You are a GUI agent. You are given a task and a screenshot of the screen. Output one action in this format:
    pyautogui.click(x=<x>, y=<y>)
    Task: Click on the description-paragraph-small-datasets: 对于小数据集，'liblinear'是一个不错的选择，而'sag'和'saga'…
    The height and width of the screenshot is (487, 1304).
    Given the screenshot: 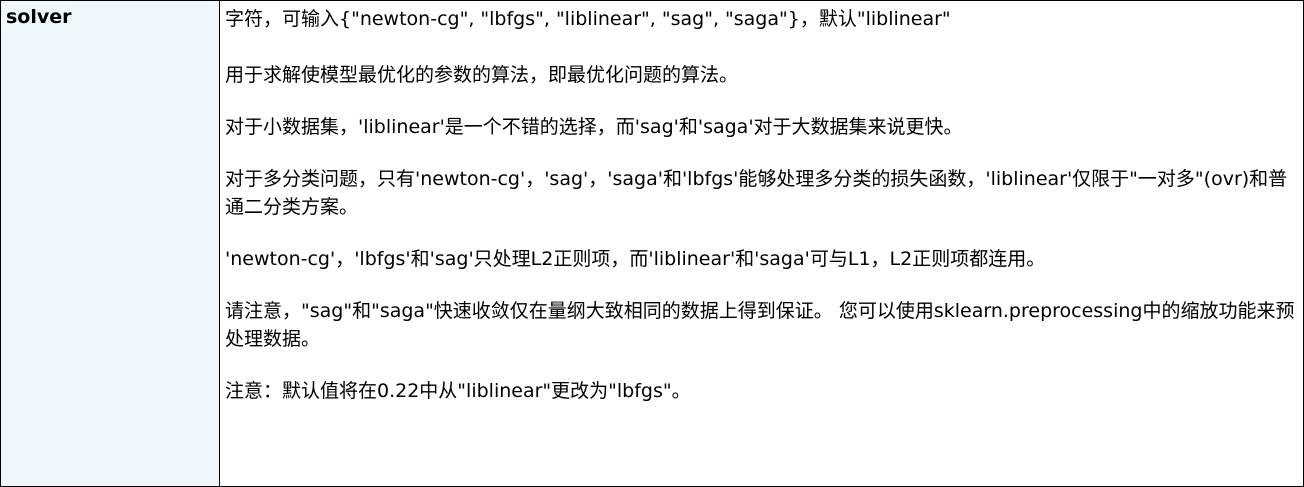 What is the action you would take?
    pyautogui.click(x=594, y=127)
    